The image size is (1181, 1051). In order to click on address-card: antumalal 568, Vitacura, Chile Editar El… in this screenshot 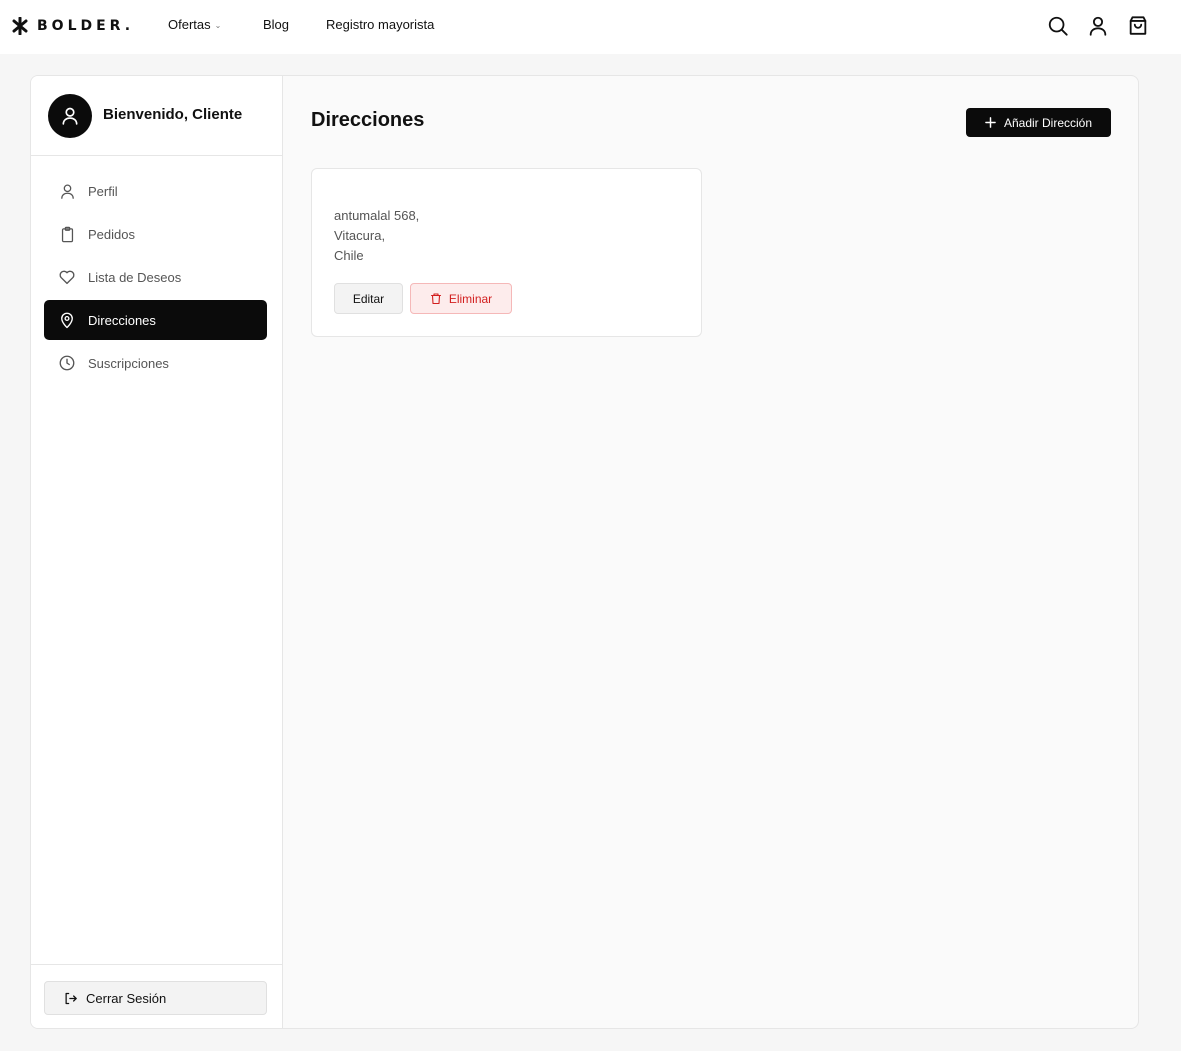, I will do `click(506, 252)`.